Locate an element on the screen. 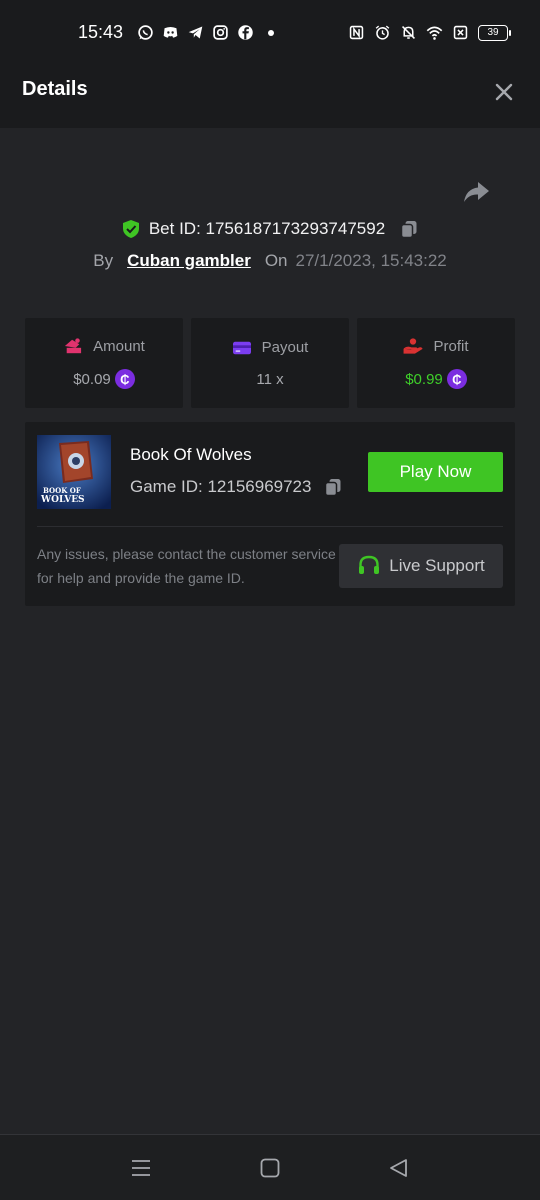 Image resolution: width=540 pixels, height=1200 pixels. payout-label: Payout is located at coordinates (285, 347).